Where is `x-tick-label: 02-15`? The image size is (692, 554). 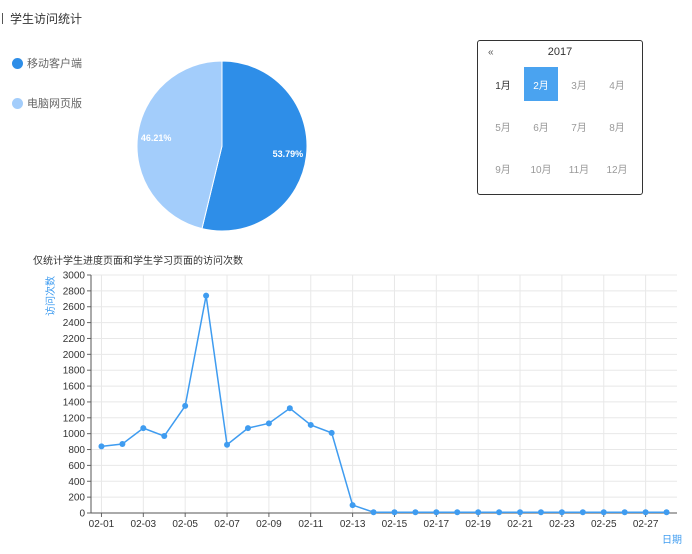 x-tick-label: 02-15 is located at coordinates (395, 524).